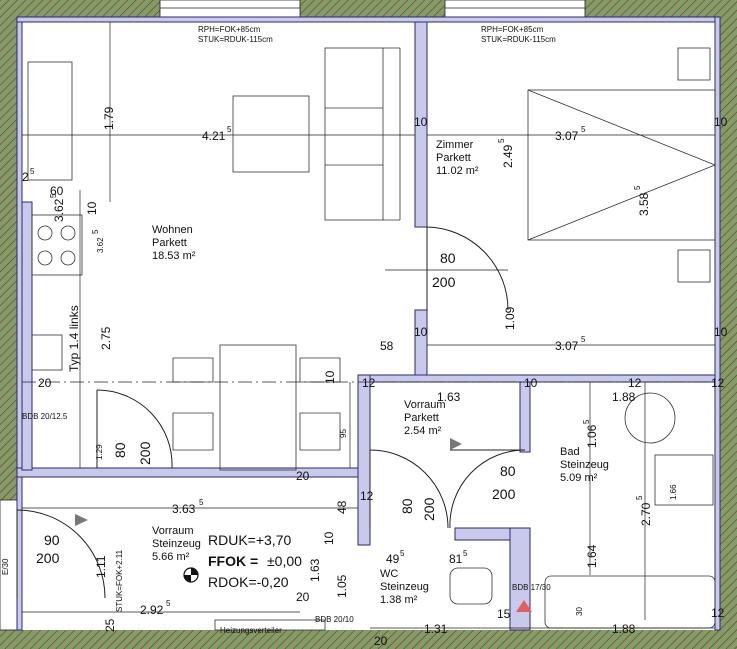 The image size is (737, 649). Describe the element at coordinates (644, 204) in the screenshot. I see `dim-zimmer-depth-2: 3.58` at that location.